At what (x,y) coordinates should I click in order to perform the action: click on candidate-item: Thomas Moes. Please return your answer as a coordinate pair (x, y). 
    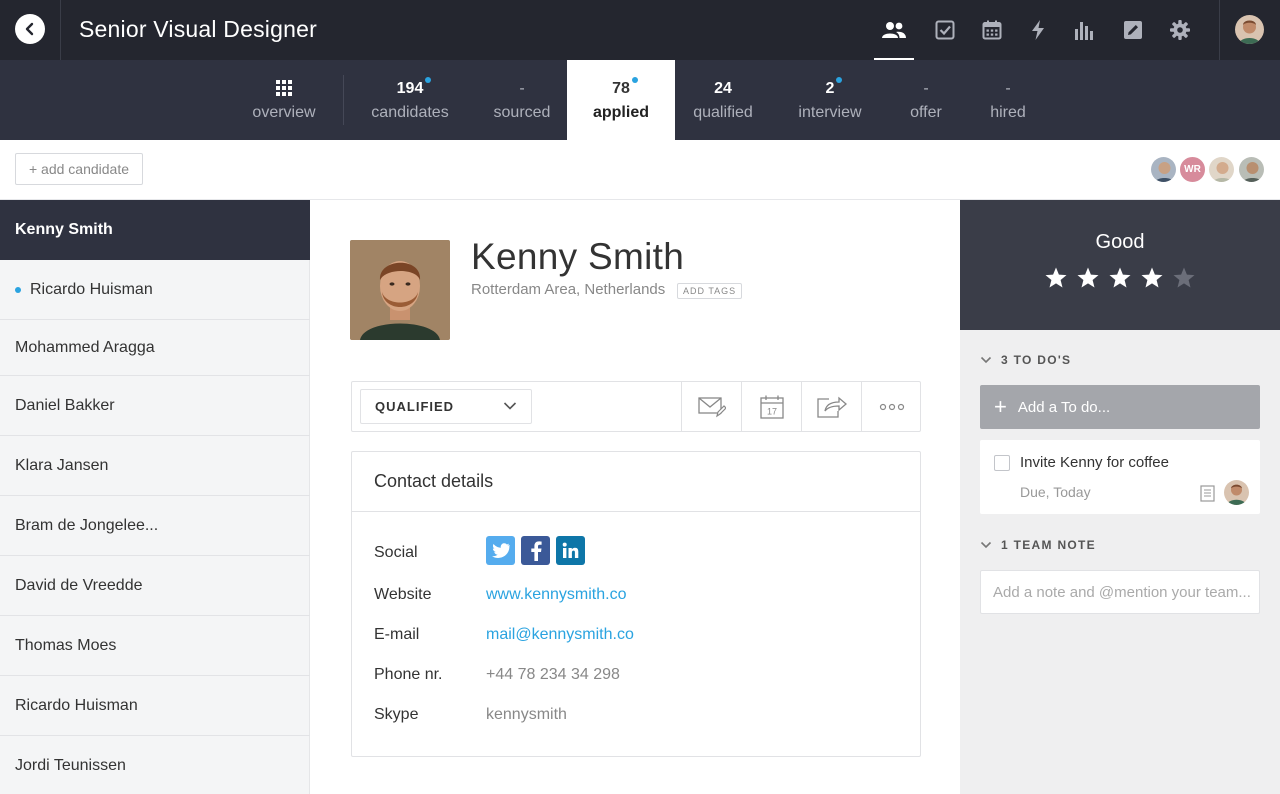
    Looking at the image, I should click on (155, 646).